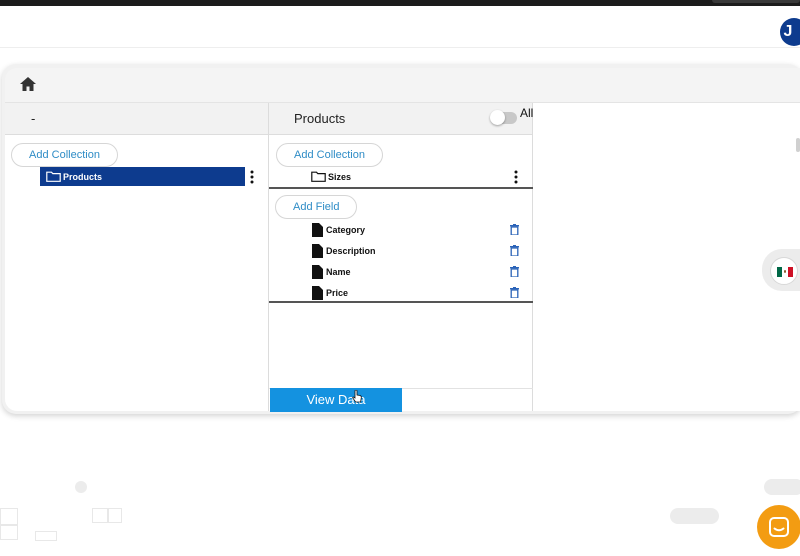 The width and height of the screenshot is (800, 556). I want to click on chat-icon, so click(779, 527).